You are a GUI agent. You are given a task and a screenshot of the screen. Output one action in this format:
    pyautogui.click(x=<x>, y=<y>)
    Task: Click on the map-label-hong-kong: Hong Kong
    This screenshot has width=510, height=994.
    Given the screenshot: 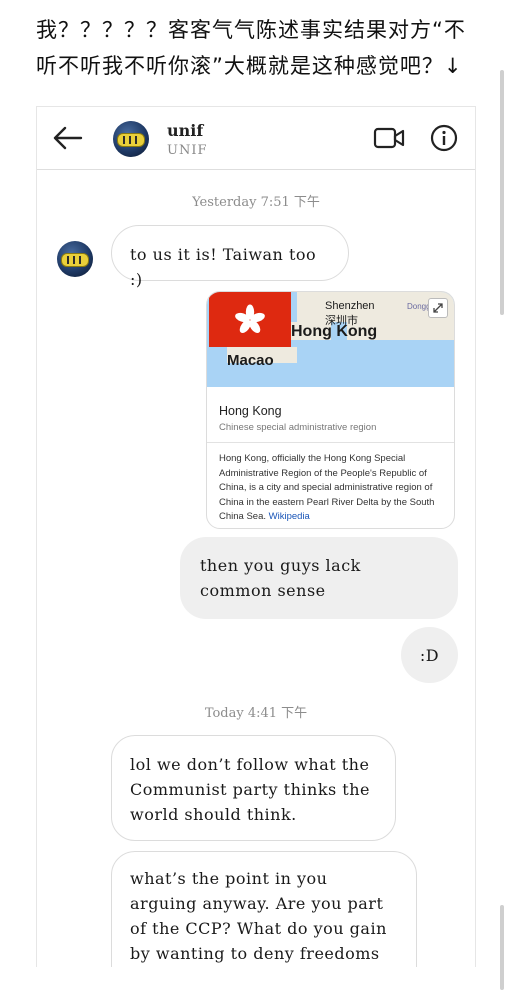 What is the action you would take?
    pyautogui.click(x=334, y=331)
    